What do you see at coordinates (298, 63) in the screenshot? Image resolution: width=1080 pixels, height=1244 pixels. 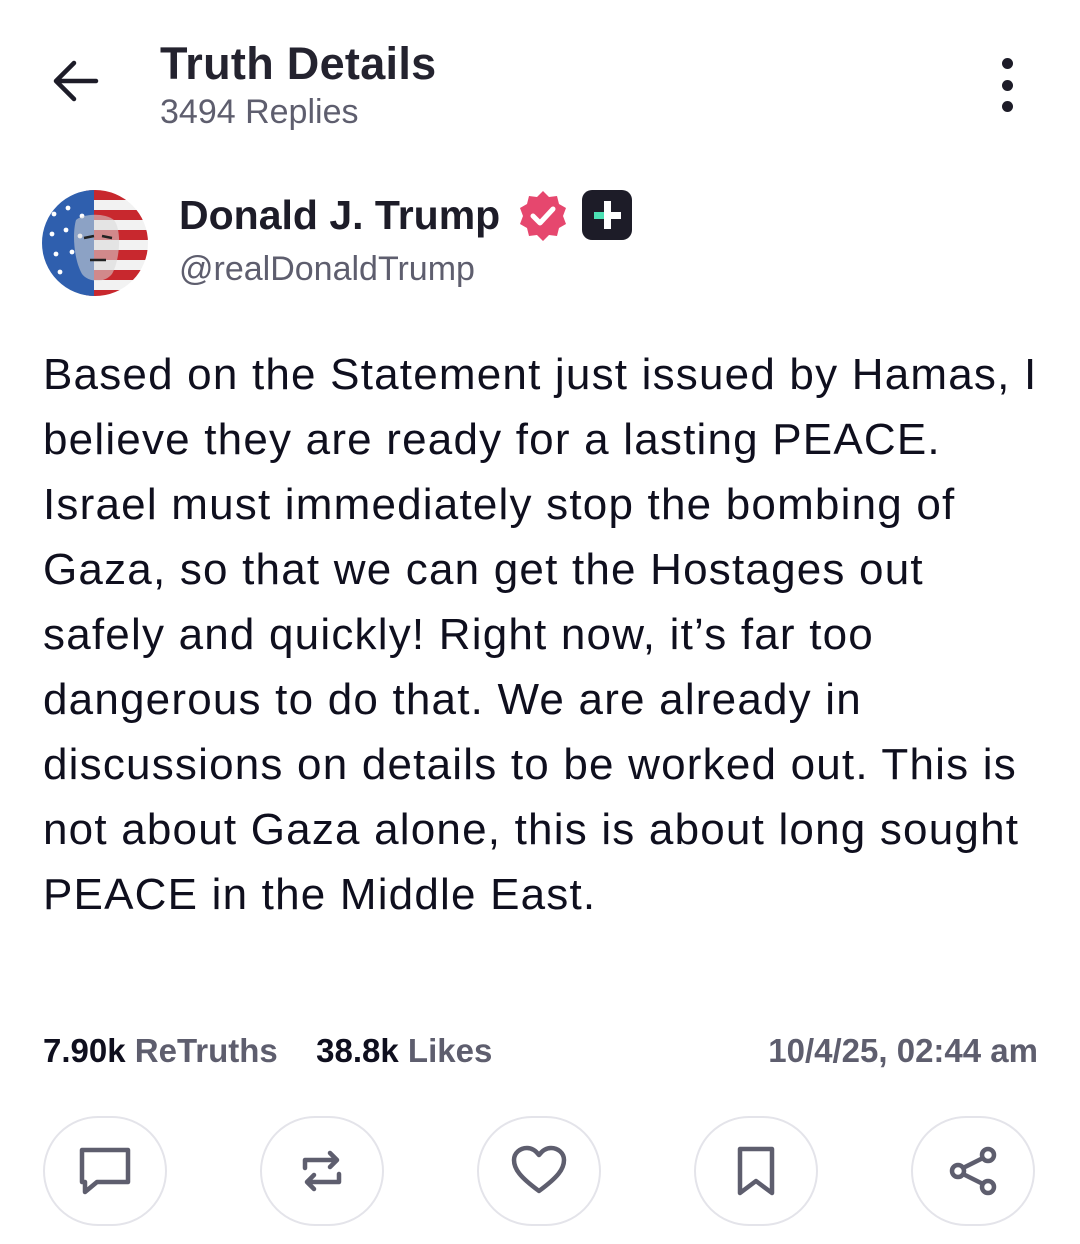 I see `page-title: Truth Details` at bounding box center [298, 63].